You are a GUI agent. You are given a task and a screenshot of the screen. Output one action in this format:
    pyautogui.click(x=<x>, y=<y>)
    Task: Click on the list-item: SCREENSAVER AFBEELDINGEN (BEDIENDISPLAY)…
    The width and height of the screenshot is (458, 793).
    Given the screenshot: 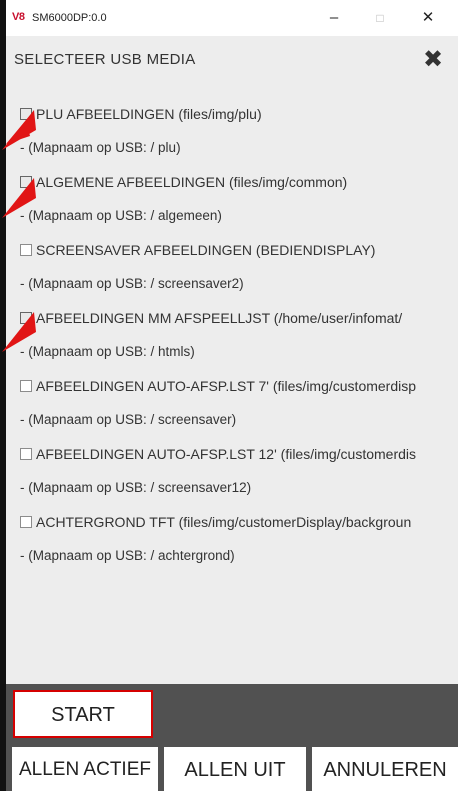 What is the action you would take?
    pyautogui.click(x=232, y=273)
    